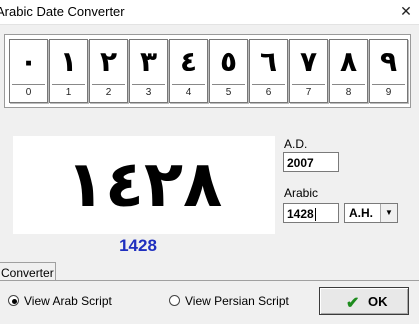 This screenshot has height=324, width=419. I want to click on radio-label: View Persian Script, so click(237, 301).